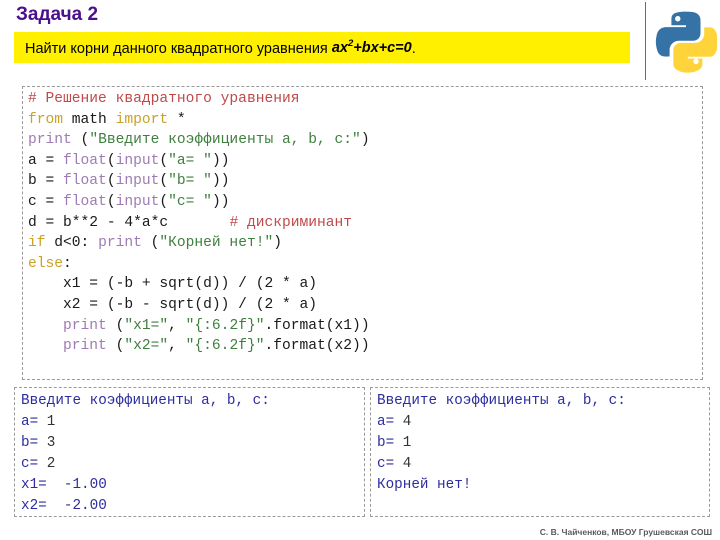 The width and height of the screenshot is (720, 540). Describe the element at coordinates (424, 485) in the screenshot. I see `code-token: Корней нет!` at that location.